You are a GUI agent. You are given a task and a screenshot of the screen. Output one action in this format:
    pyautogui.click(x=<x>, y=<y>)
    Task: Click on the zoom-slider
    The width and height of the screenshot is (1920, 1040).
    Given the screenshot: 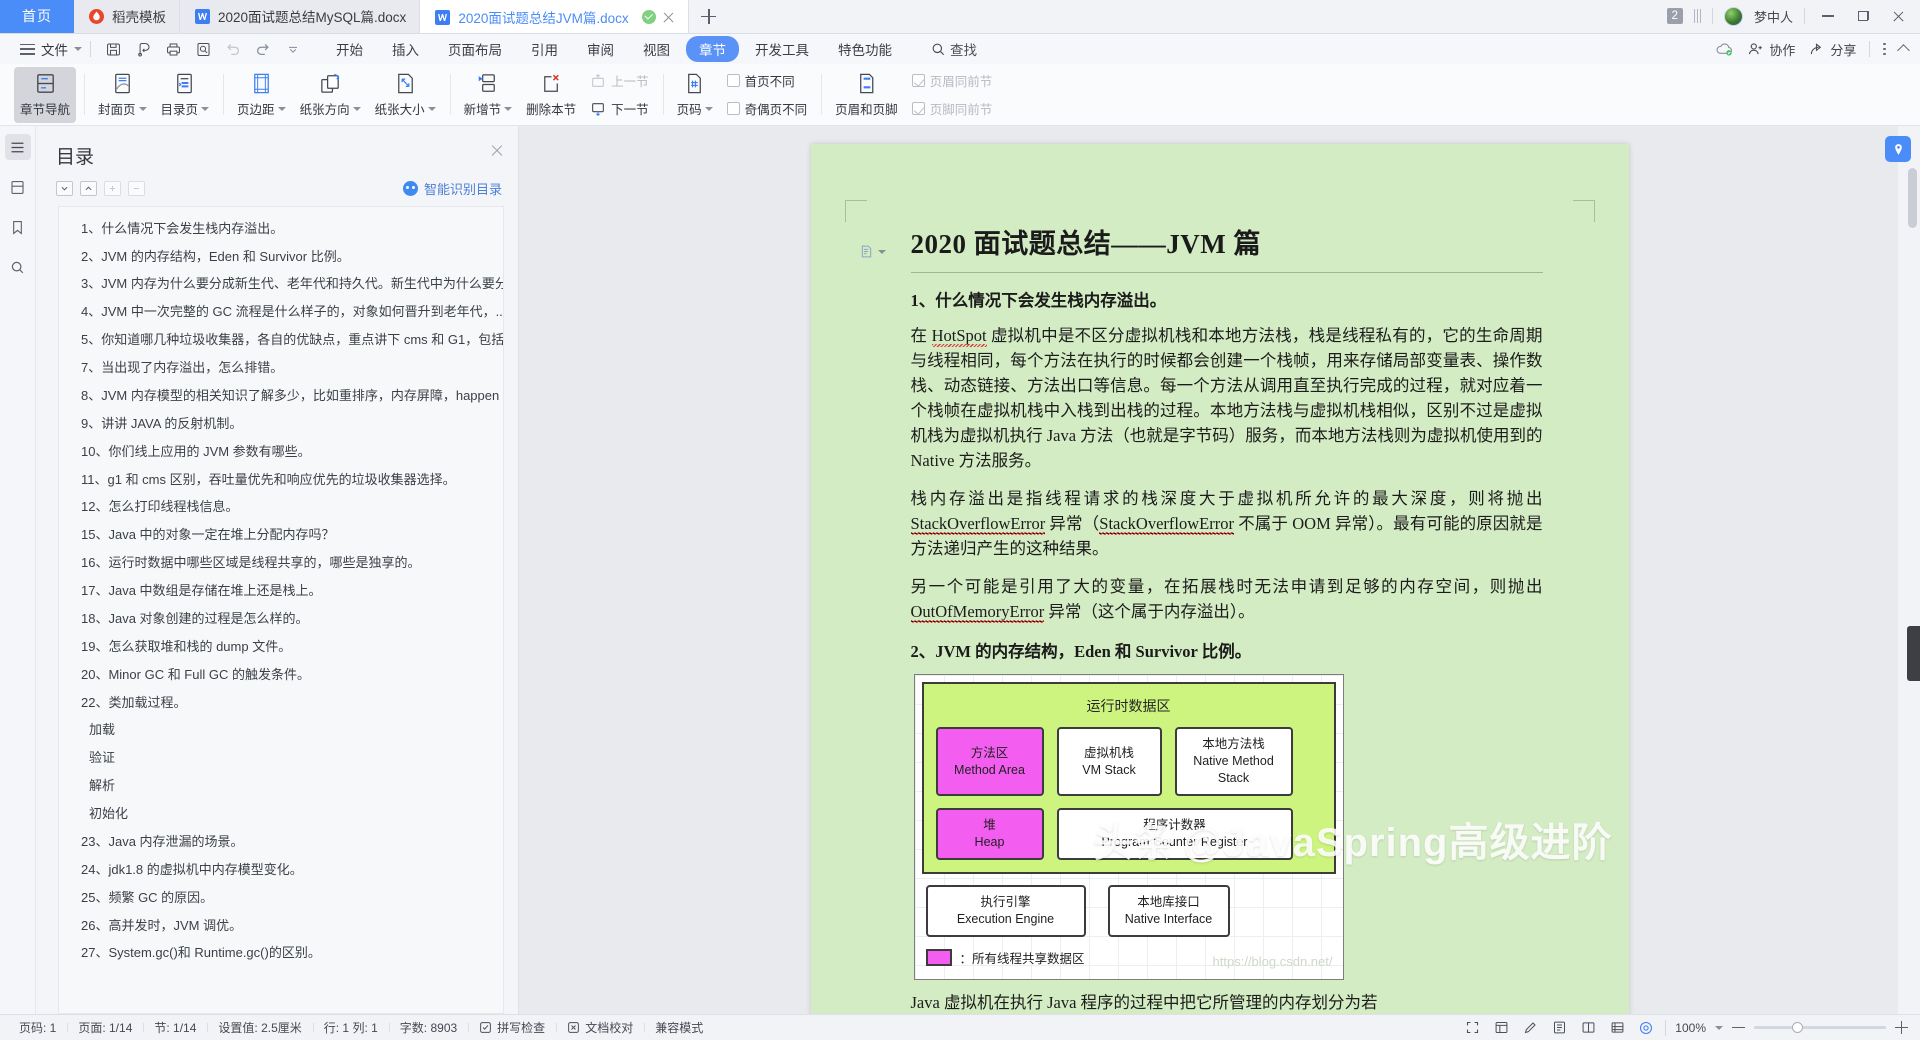 What is the action you would take?
    pyautogui.click(x=1820, y=1027)
    